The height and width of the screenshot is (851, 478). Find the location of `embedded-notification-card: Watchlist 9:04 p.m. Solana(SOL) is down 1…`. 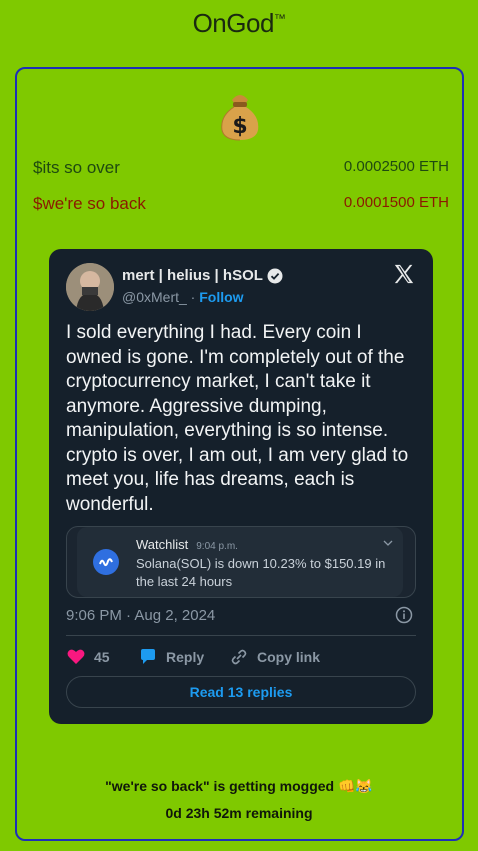

embedded-notification-card: Watchlist 9:04 p.m. Solana(SOL) is down 1… is located at coordinates (241, 562).